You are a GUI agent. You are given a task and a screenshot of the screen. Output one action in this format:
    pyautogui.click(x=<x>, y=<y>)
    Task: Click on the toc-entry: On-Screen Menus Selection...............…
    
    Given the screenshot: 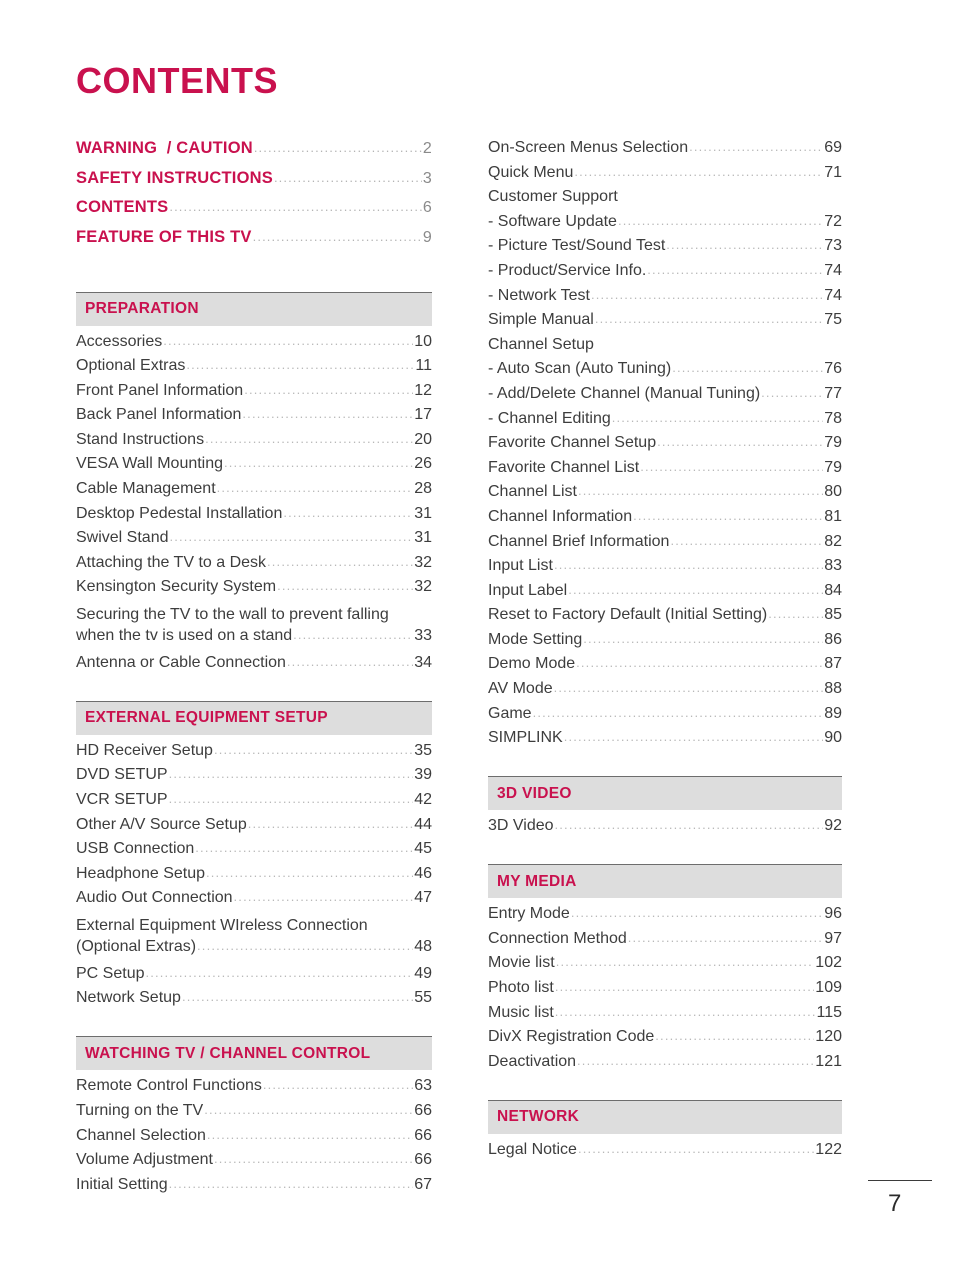 What is the action you would take?
    pyautogui.click(x=665, y=148)
    